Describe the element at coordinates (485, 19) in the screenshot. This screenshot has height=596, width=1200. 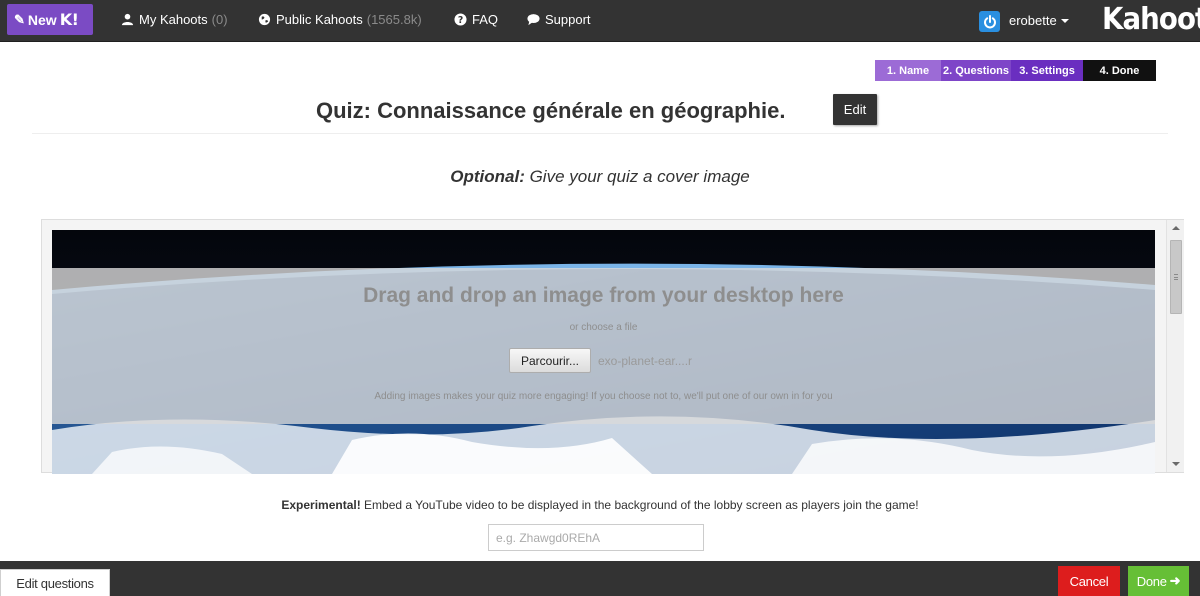
I see `faq-label: FAQ` at that location.